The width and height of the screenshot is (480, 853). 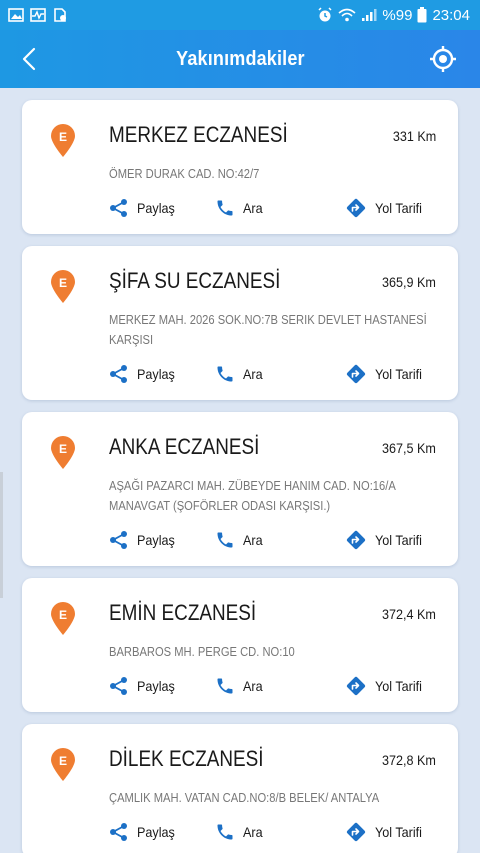 I want to click on locate-button, so click(x=443, y=59).